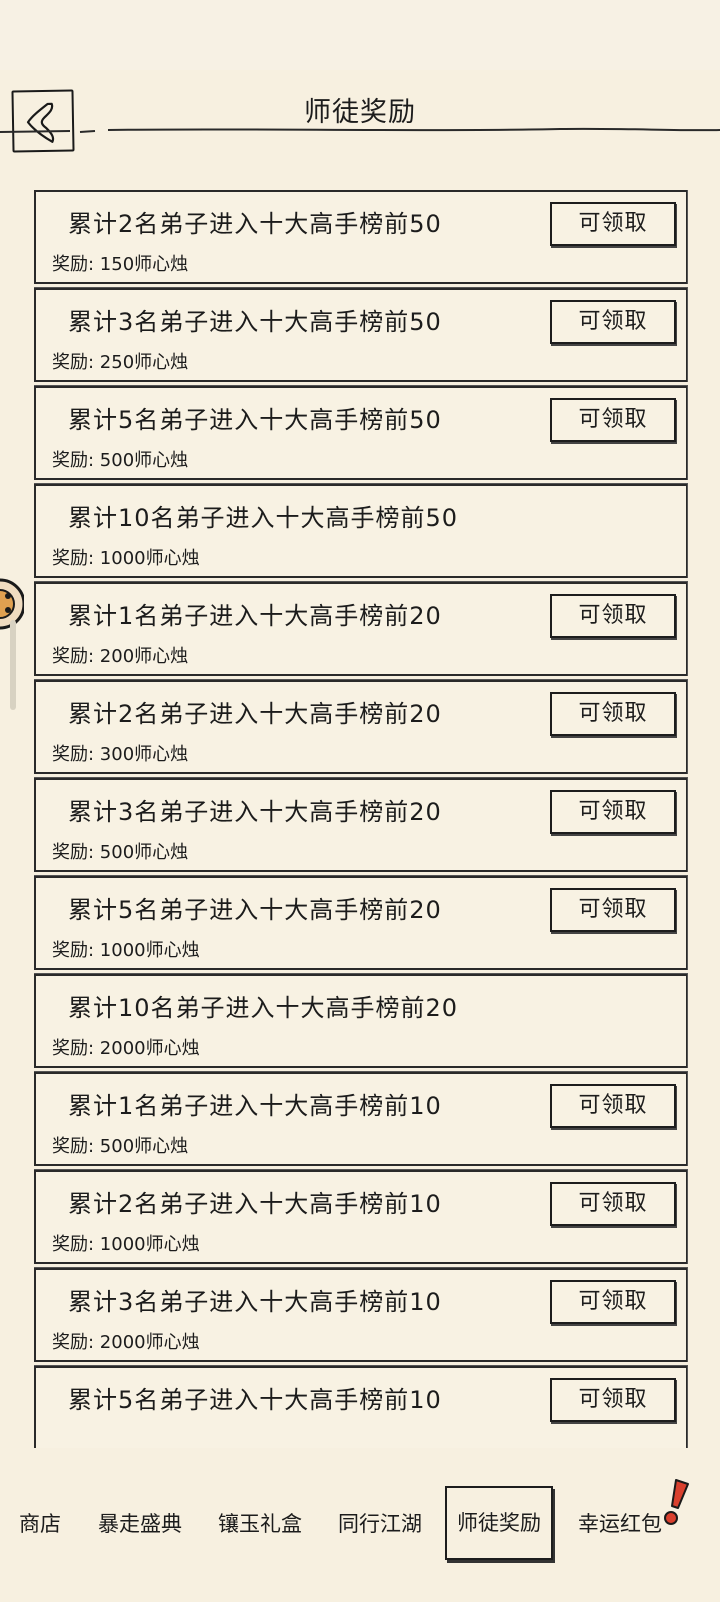 This screenshot has width=720, height=1602. Describe the element at coordinates (620, 1524) in the screenshot. I see `tab-lucky-red-packet: 幸运红包` at that location.